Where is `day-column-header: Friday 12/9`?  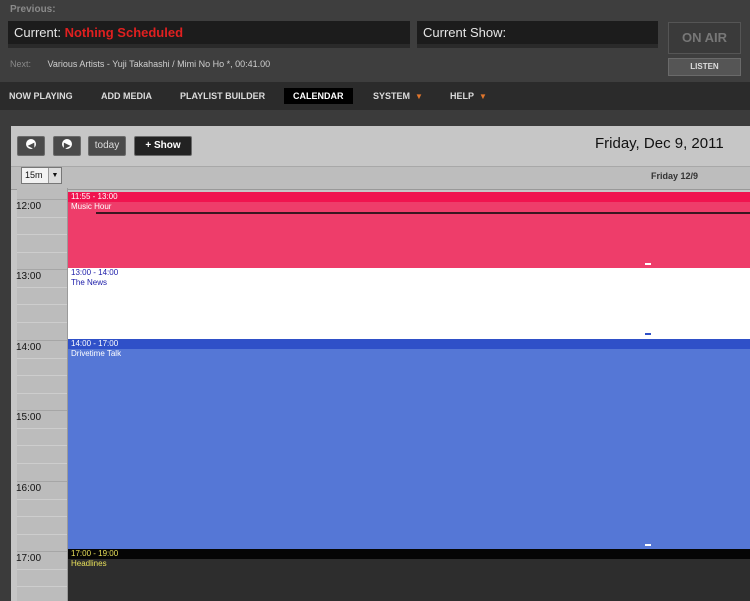
day-column-header: Friday 12/9 is located at coordinates (675, 176).